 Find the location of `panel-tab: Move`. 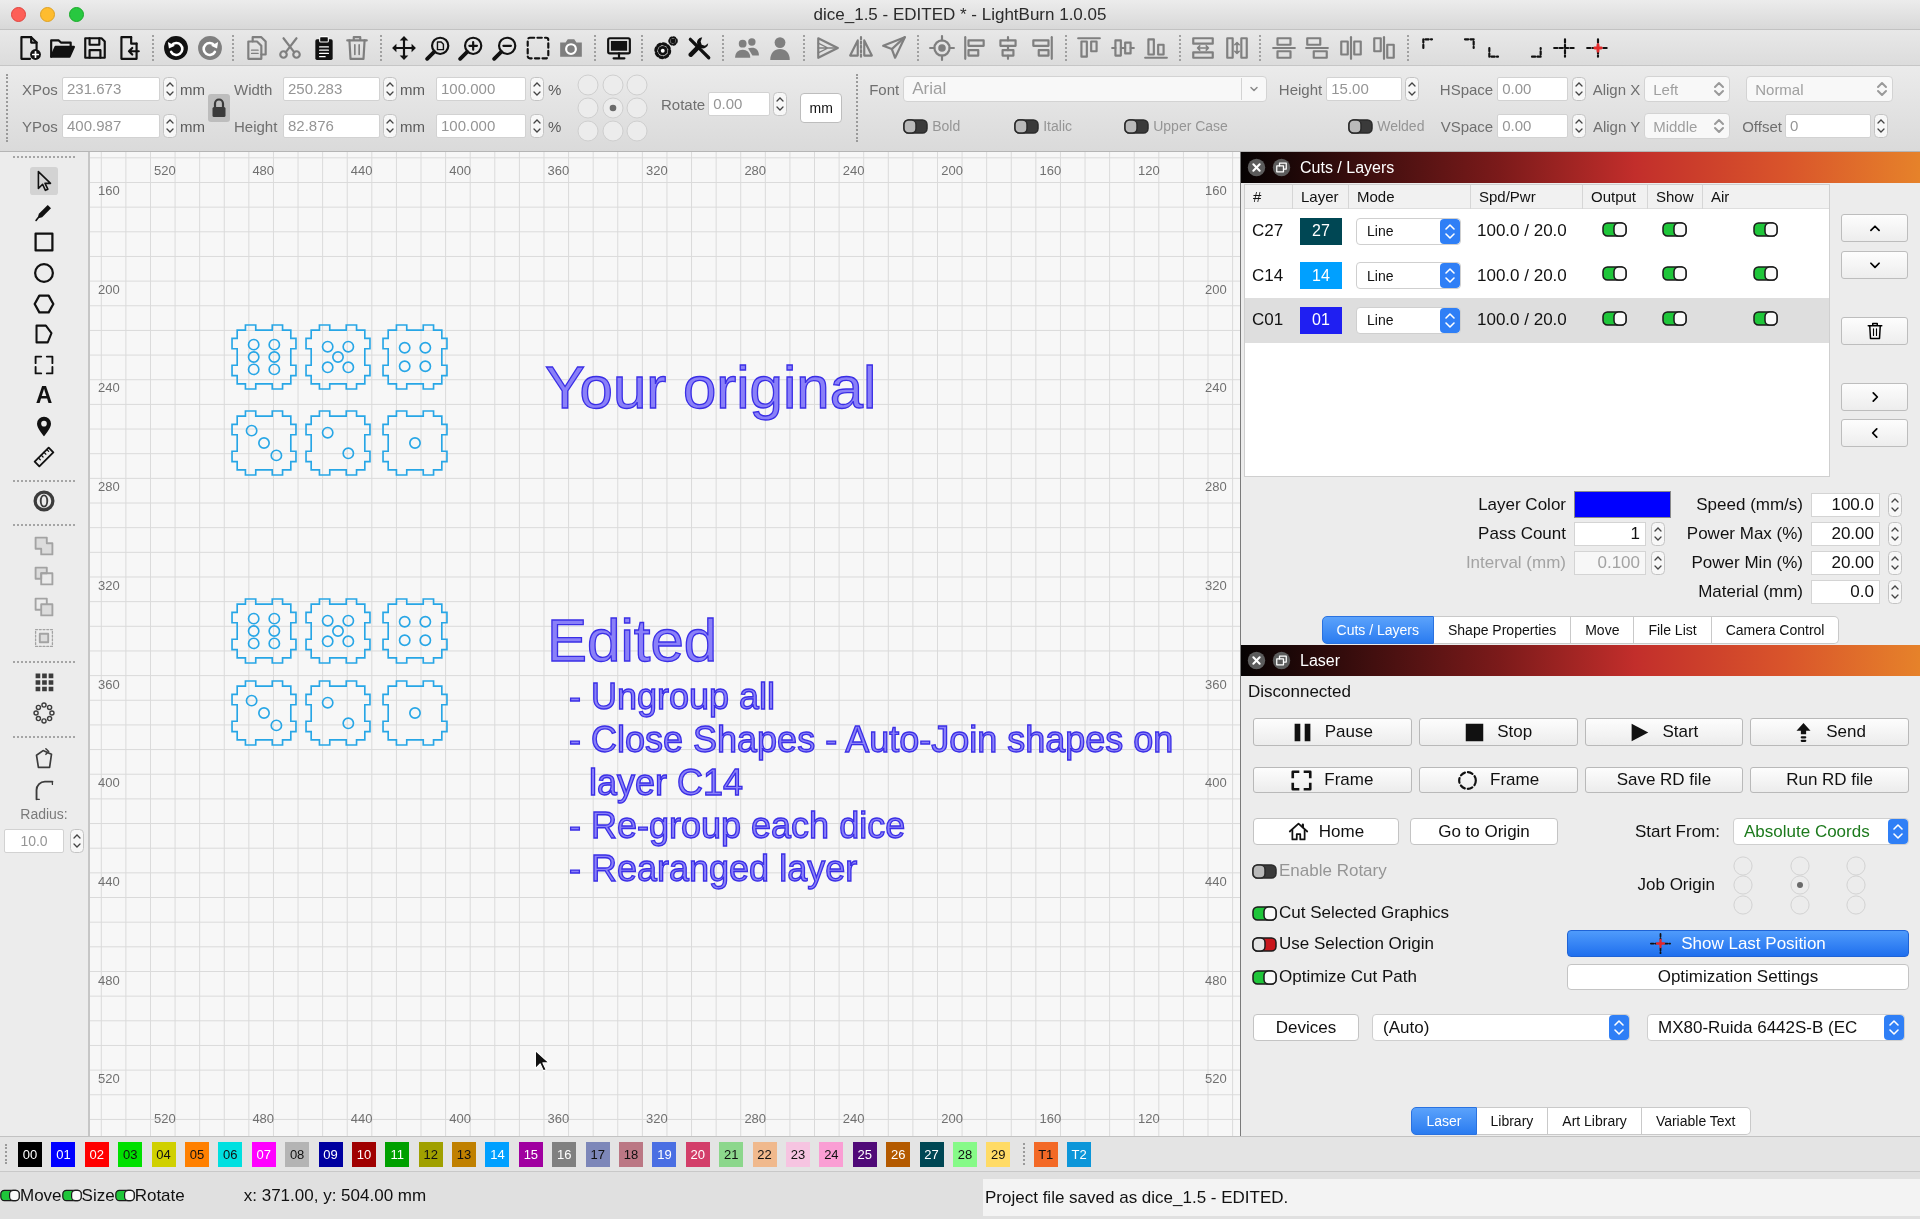

panel-tab: Move is located at coordinates (1603, 630).